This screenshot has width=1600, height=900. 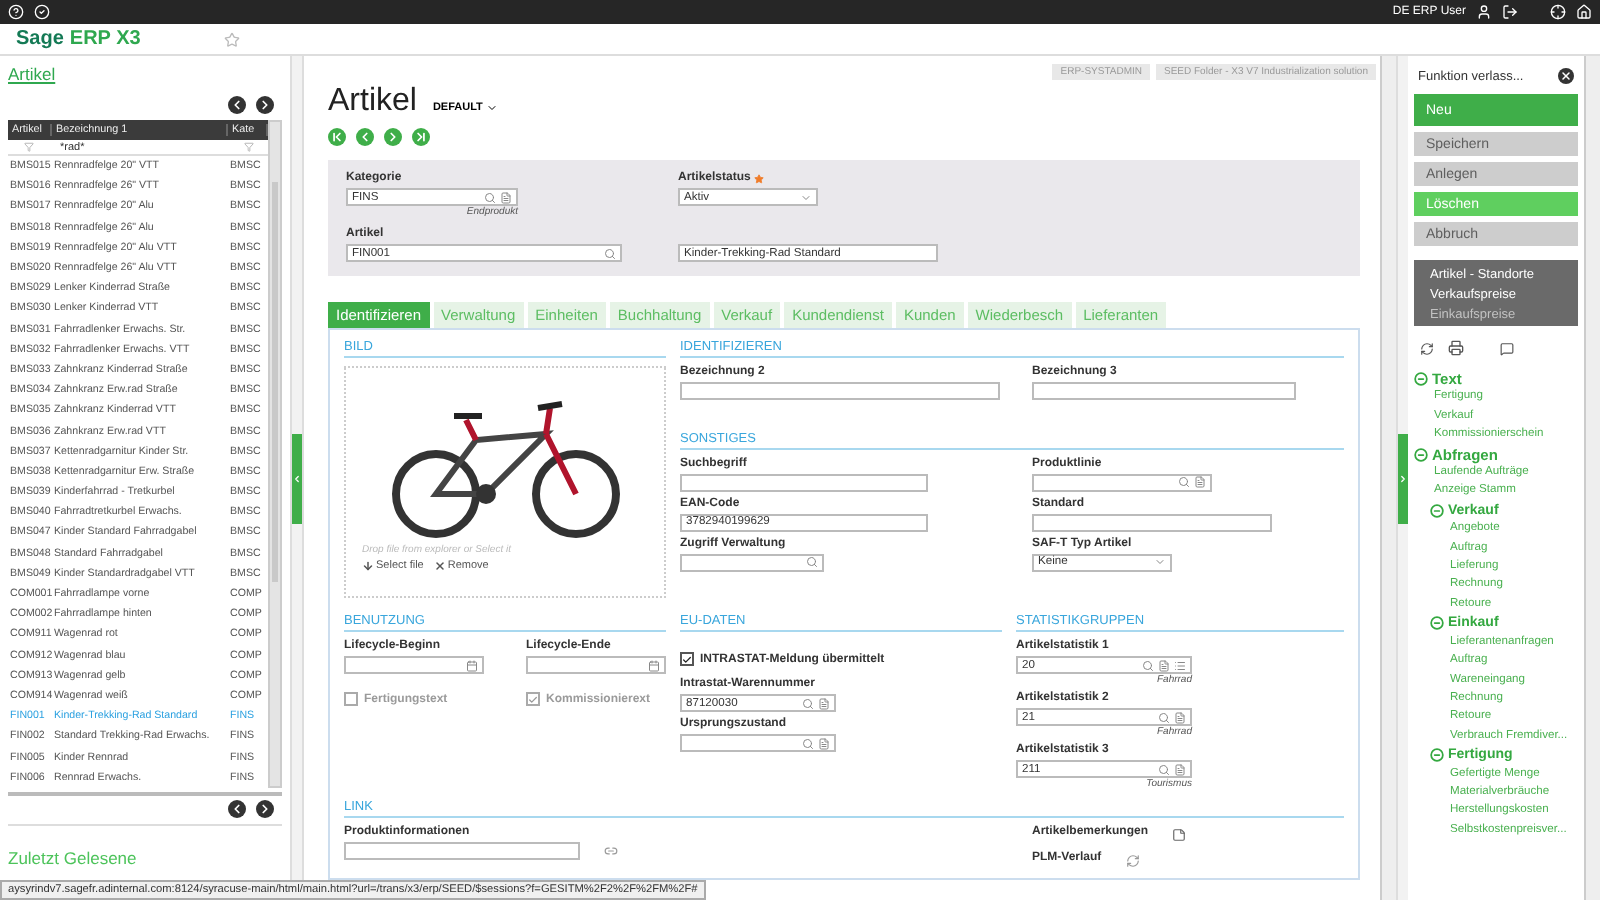 I want to click on user-icon, so click(x=1484, y=12).